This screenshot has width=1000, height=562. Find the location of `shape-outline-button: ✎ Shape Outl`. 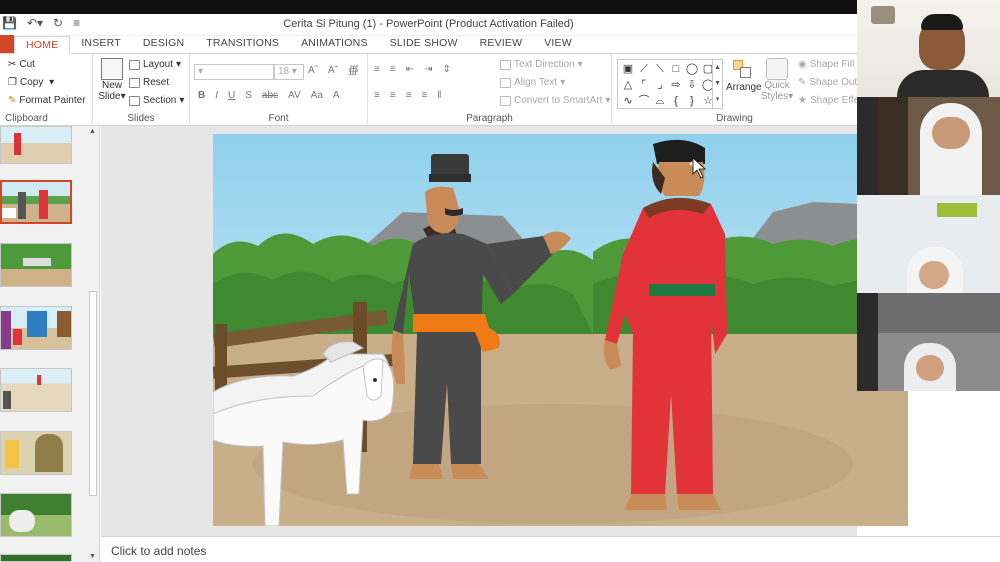

shape-outline-button: ✎ Shape Outl is located at coordinates (828, 82).